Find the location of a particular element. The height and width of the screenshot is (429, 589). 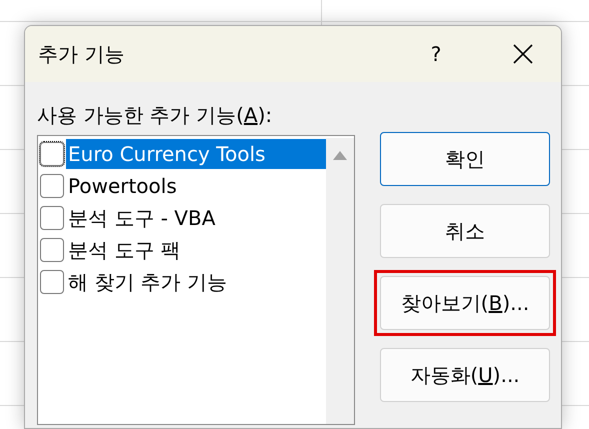

help-button: ? is located at coordinates (436, 54).